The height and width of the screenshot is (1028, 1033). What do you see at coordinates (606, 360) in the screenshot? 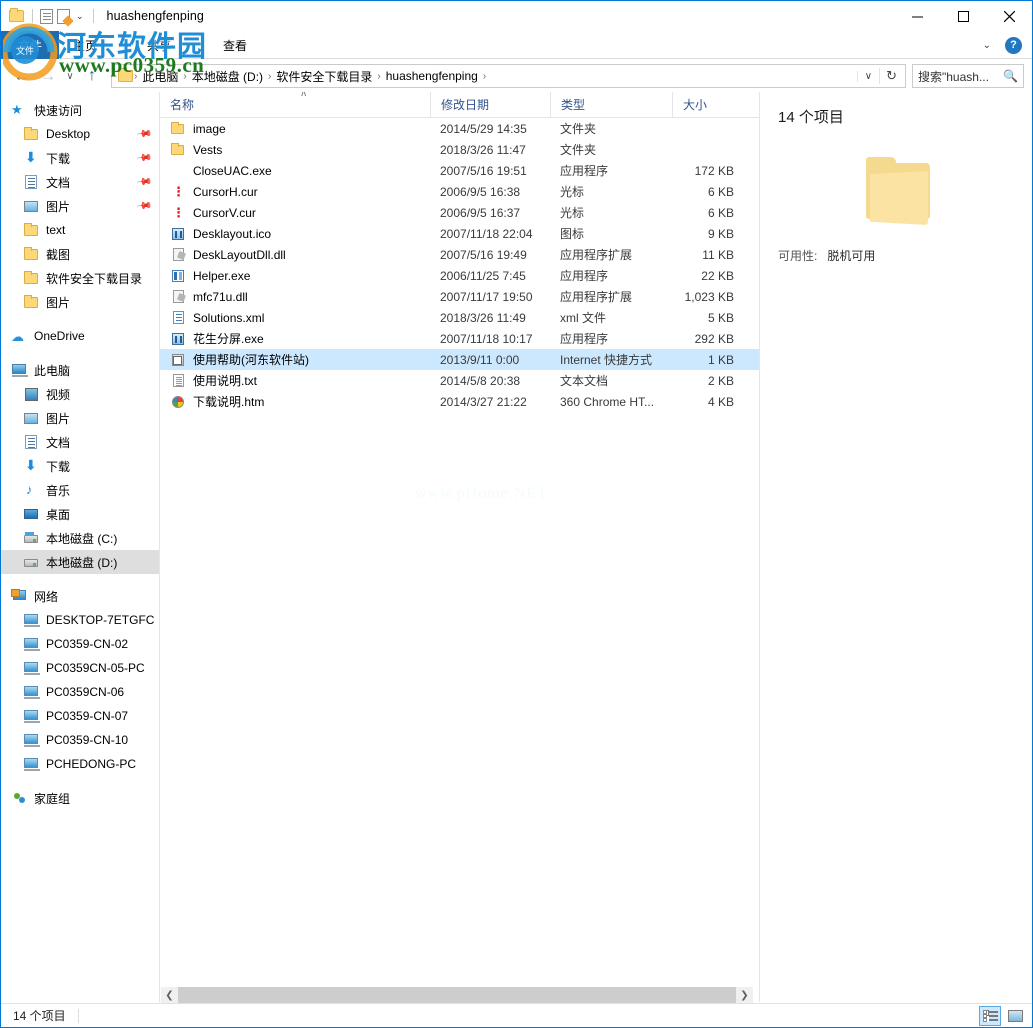
I see `file-type: Internet 快捷方式` at bounding box center [606, 360].